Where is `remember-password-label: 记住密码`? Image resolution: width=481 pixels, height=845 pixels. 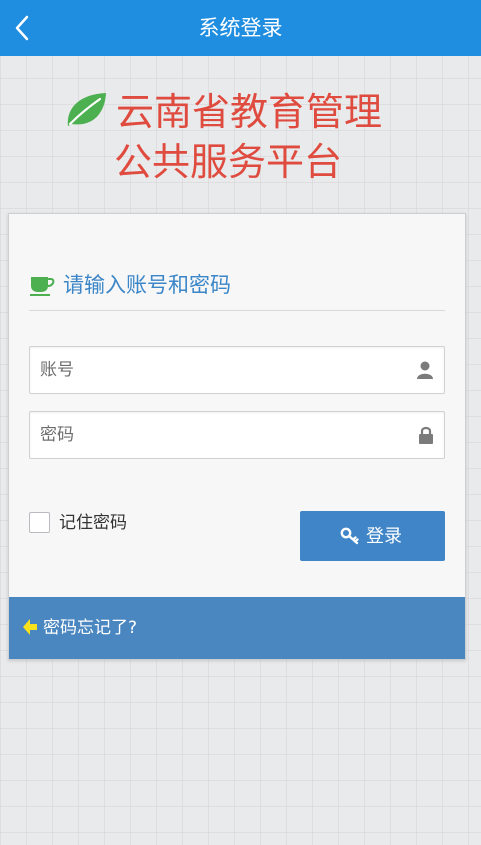
remember-password-label: 记住密码 is located at coordinates (93, 523).